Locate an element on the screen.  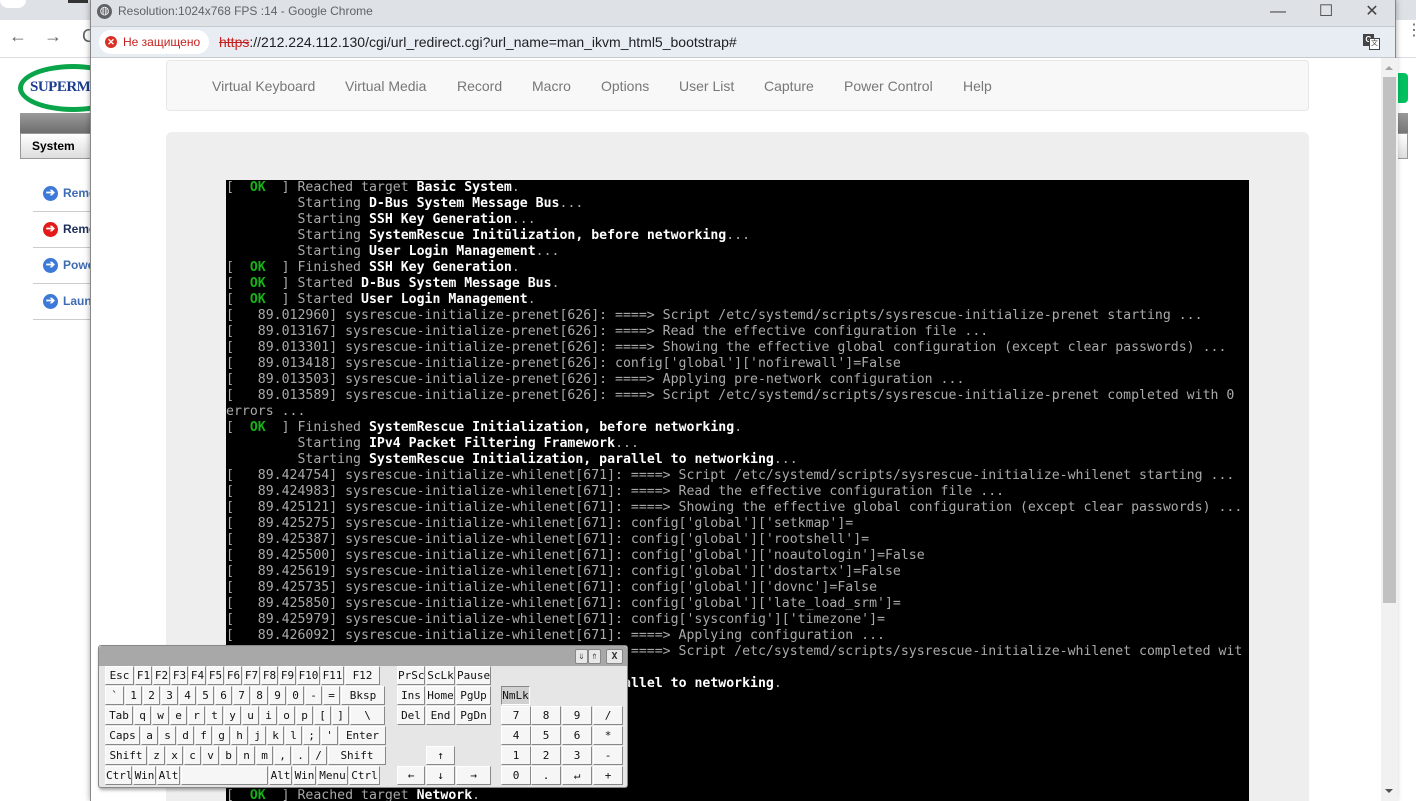
key-home: Home is located at coordinates (440, 695).